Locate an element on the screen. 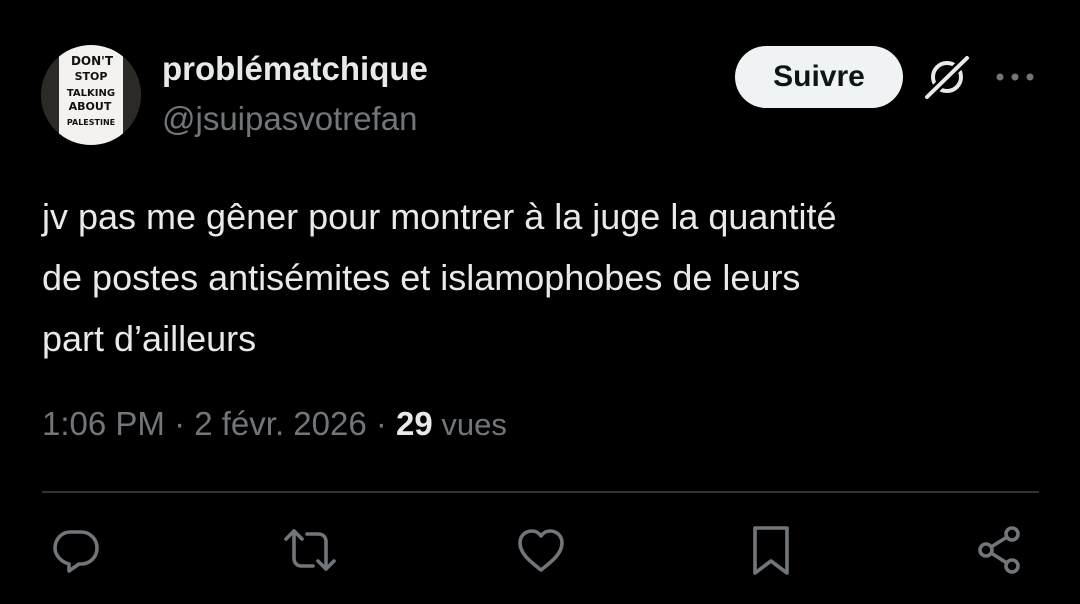 This screenshot has width=1080, height=604. share-icon is located at coordinates (999, 550).